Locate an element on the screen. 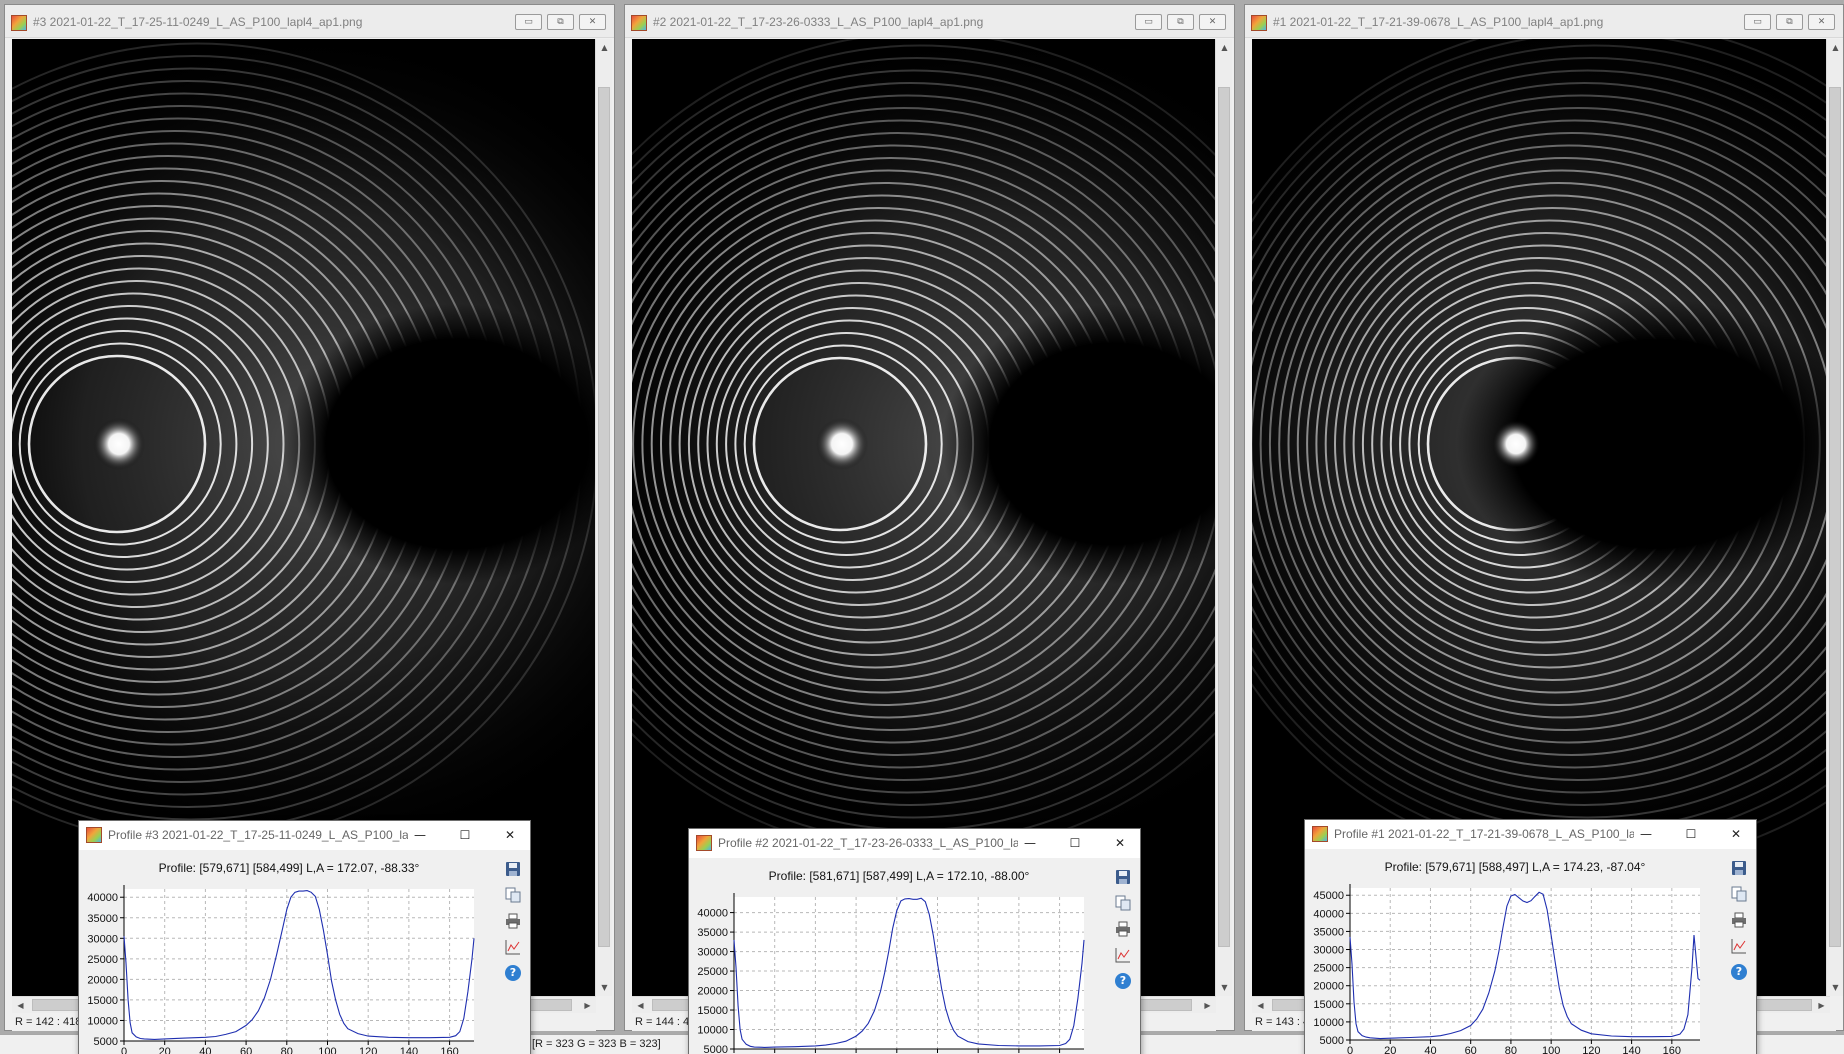 This screenshot has height=1054, width=1844. x-tick-label: 100 is located at coordinates (1551, 1049).